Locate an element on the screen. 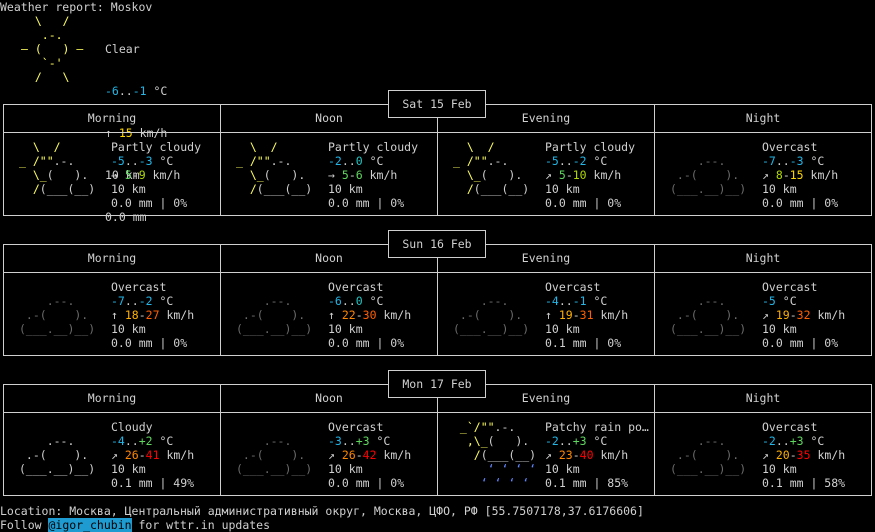 This screenshot has width=875, height=532. wind-high: 41 is located at coordinates (152, 455).